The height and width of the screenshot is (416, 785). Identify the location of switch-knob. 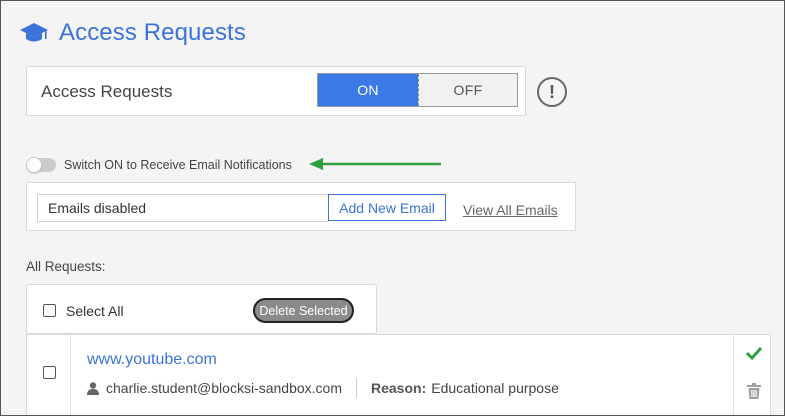
(34, 165).